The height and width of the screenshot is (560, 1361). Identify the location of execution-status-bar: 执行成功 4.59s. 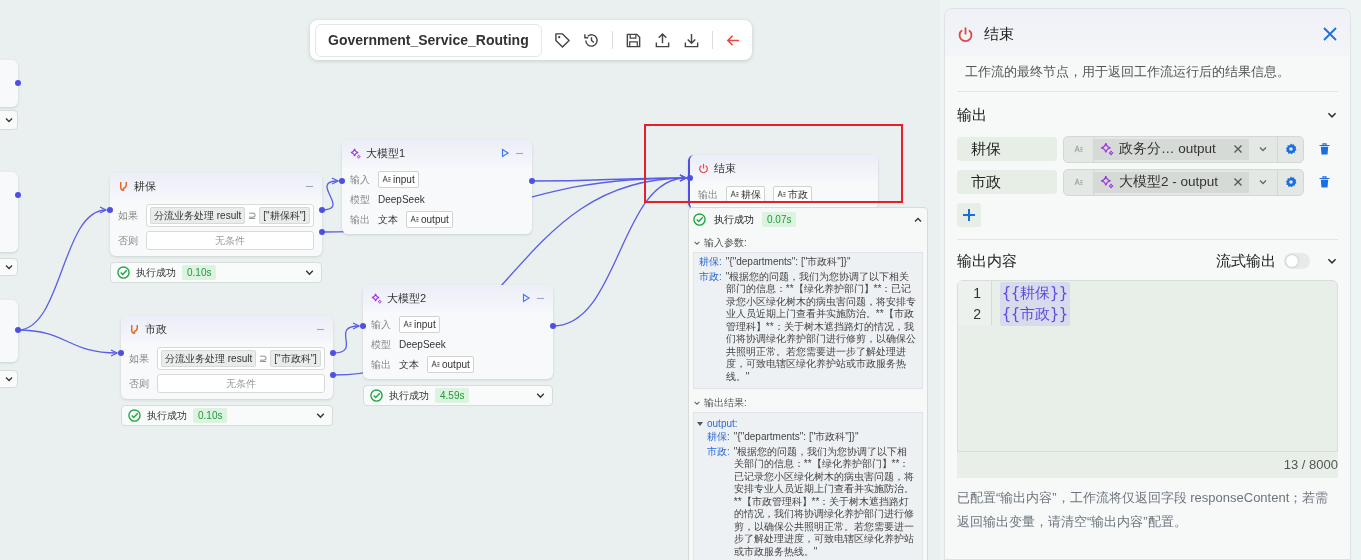
(458, 395).